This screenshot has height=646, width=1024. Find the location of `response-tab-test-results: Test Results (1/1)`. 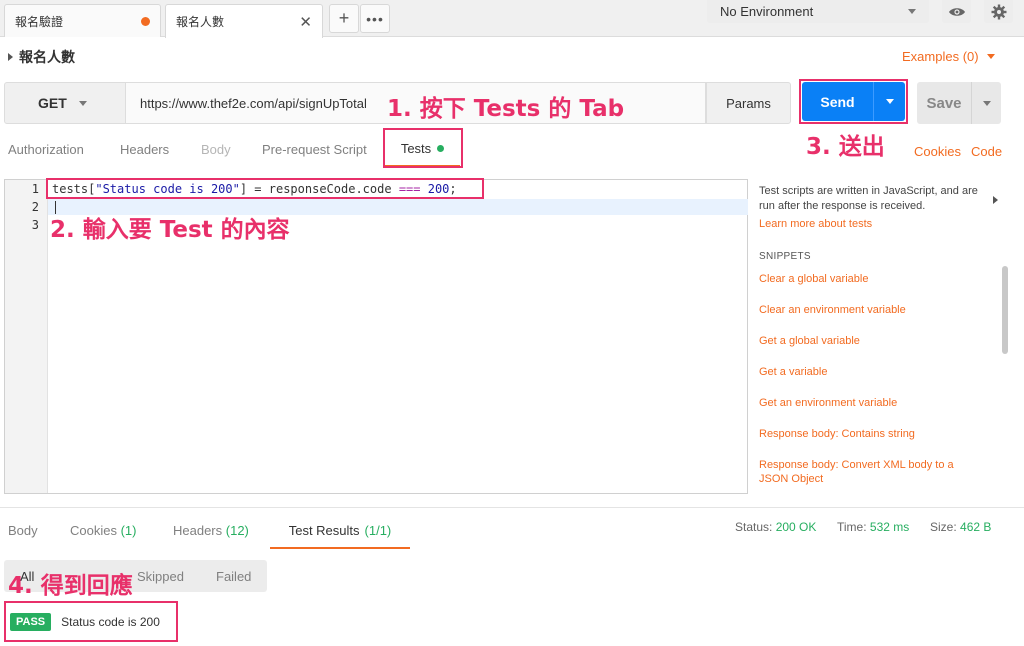

response-tab-test-results: Test Results (1/1) is located at coordinates (340, 531).